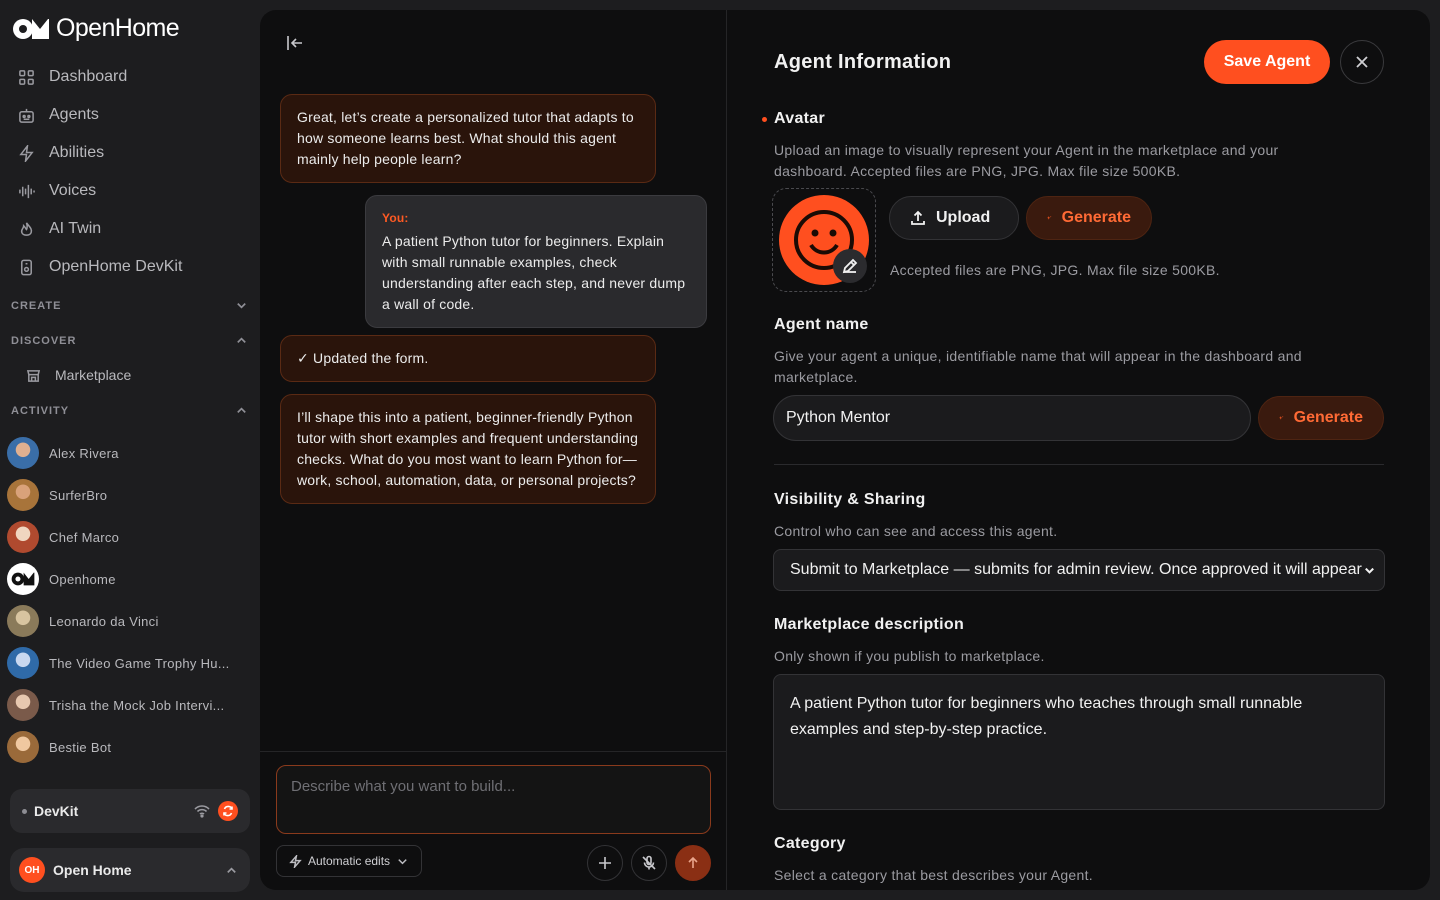 The image size is (1440, 900). I want to click on section-label: ACTIVITY, so click(40, 410).